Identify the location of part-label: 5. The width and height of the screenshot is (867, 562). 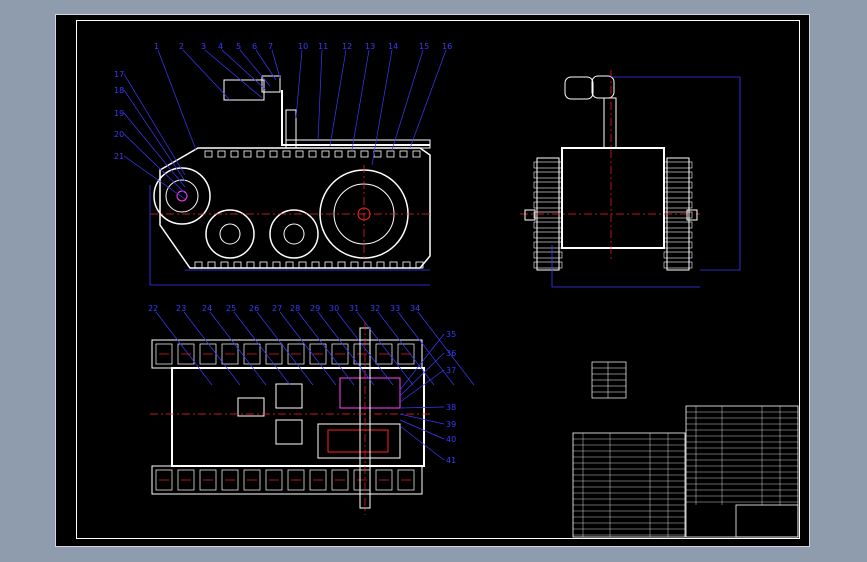
(238, 46).